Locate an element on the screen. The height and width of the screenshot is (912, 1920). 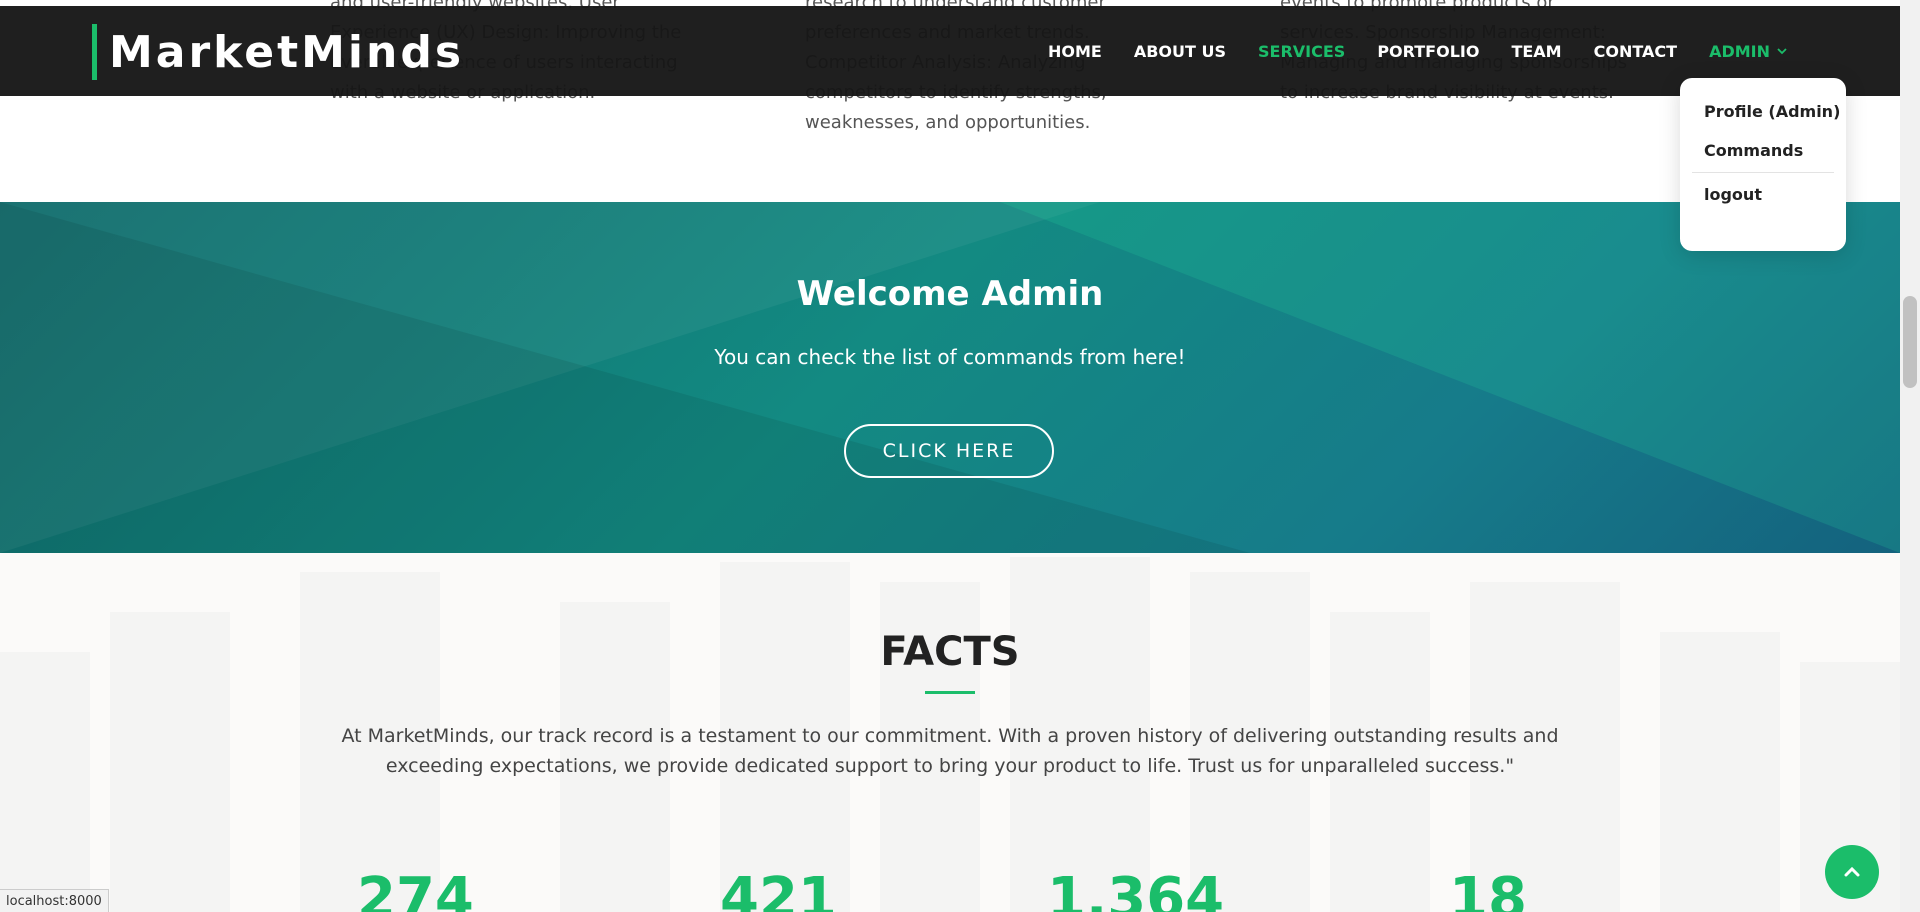
fact-counter: 18 is located at coordinates (1488, 889).